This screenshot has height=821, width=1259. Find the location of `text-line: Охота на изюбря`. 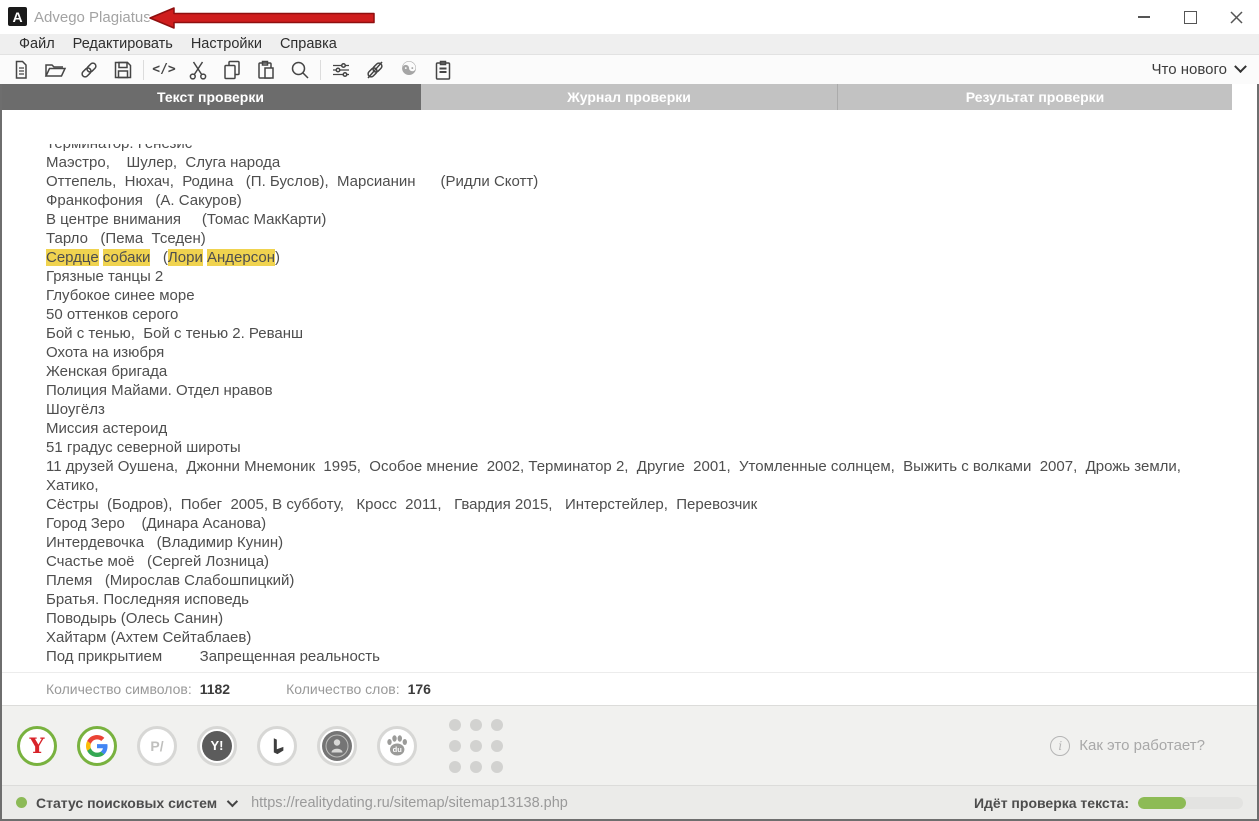

text-line: Охота на изюбря is located at coordinates (105, 352).